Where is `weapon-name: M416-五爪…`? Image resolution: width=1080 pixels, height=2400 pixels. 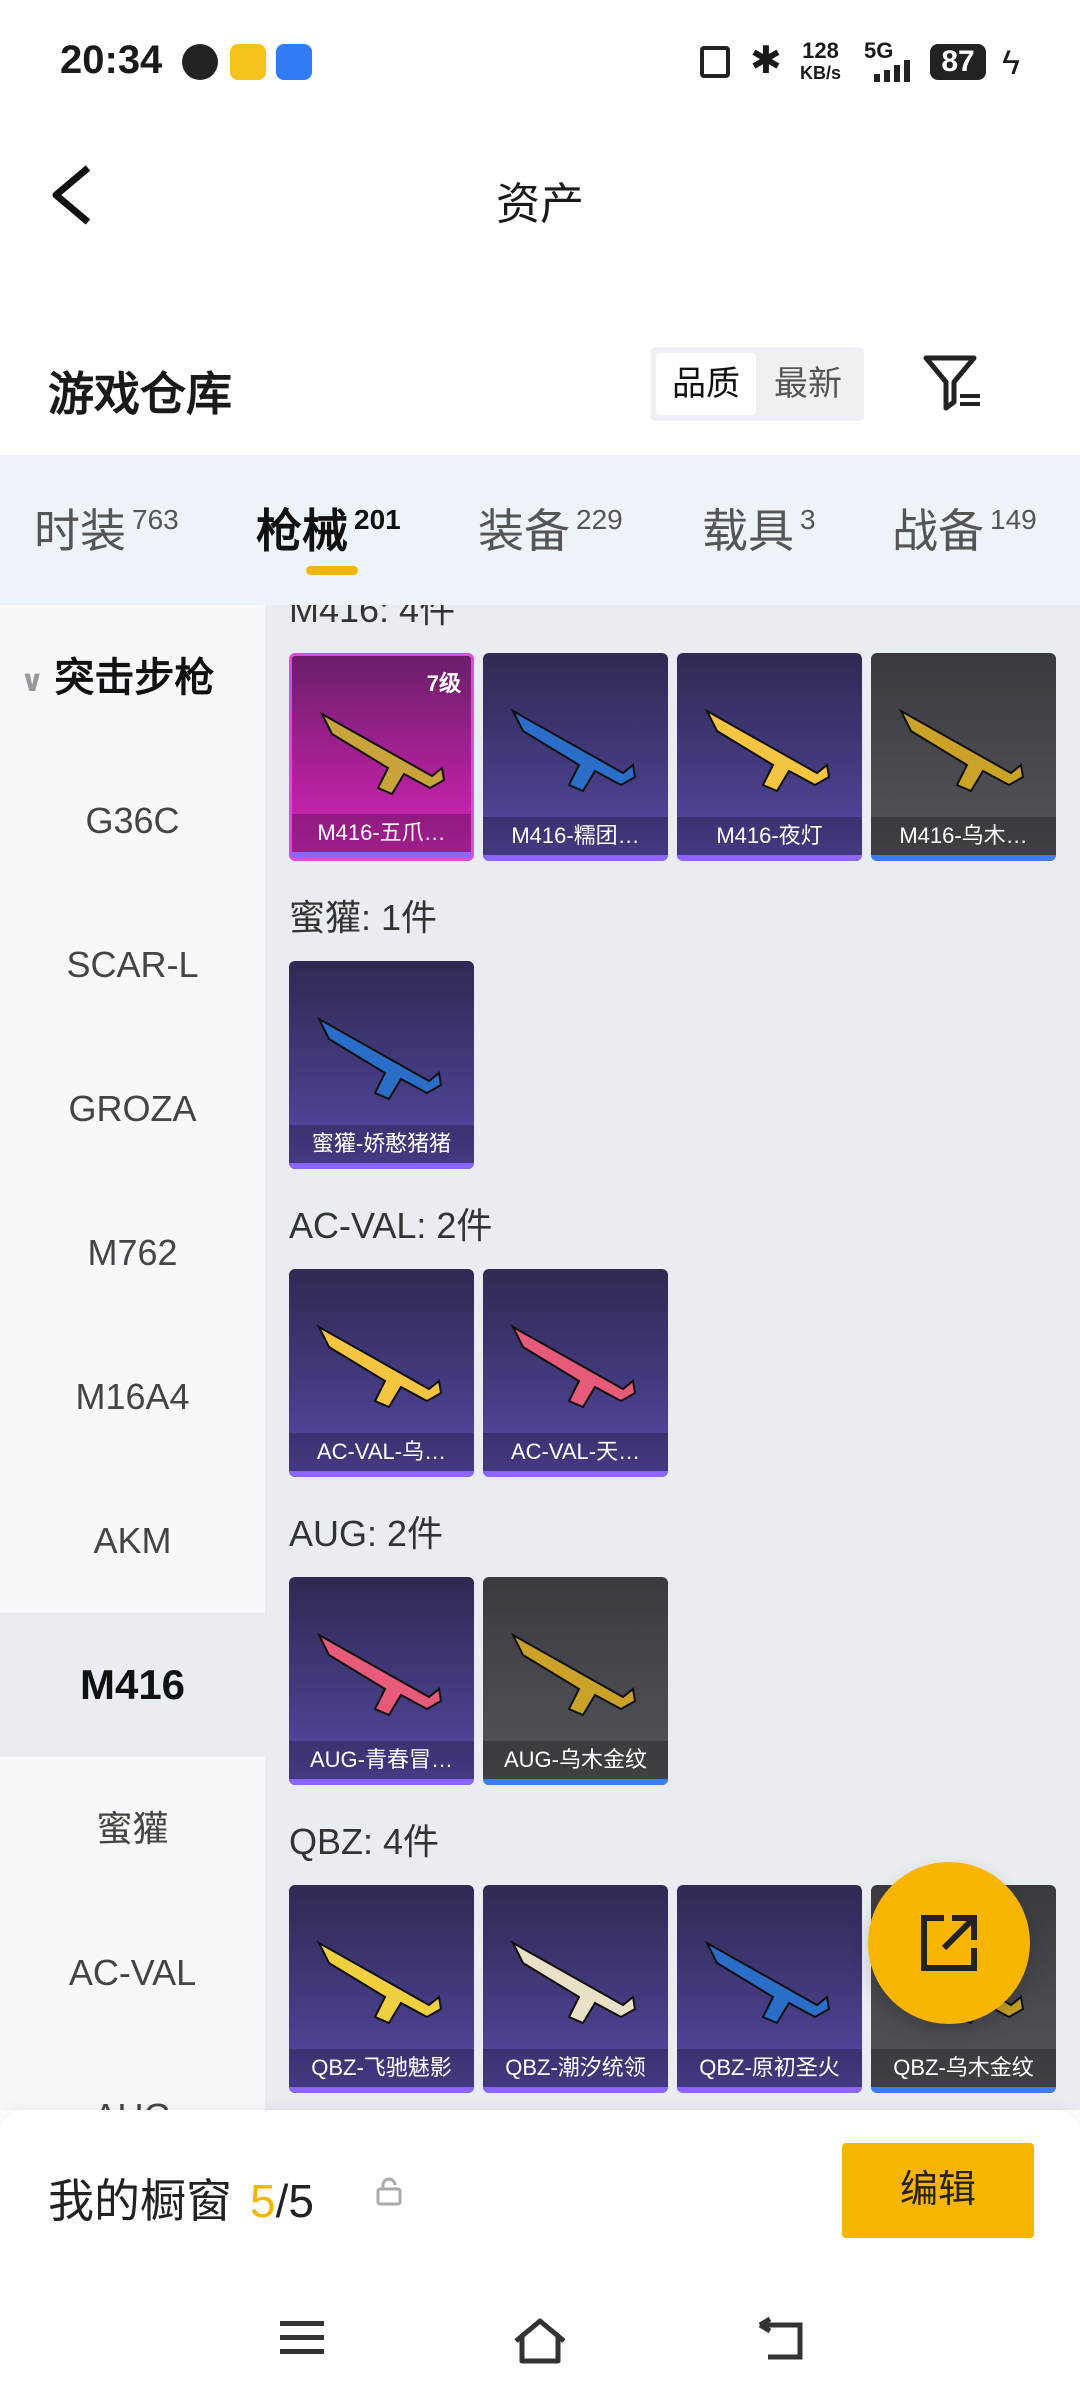 weapon-name: M416-五爪… is located at coordinates (381, 833).